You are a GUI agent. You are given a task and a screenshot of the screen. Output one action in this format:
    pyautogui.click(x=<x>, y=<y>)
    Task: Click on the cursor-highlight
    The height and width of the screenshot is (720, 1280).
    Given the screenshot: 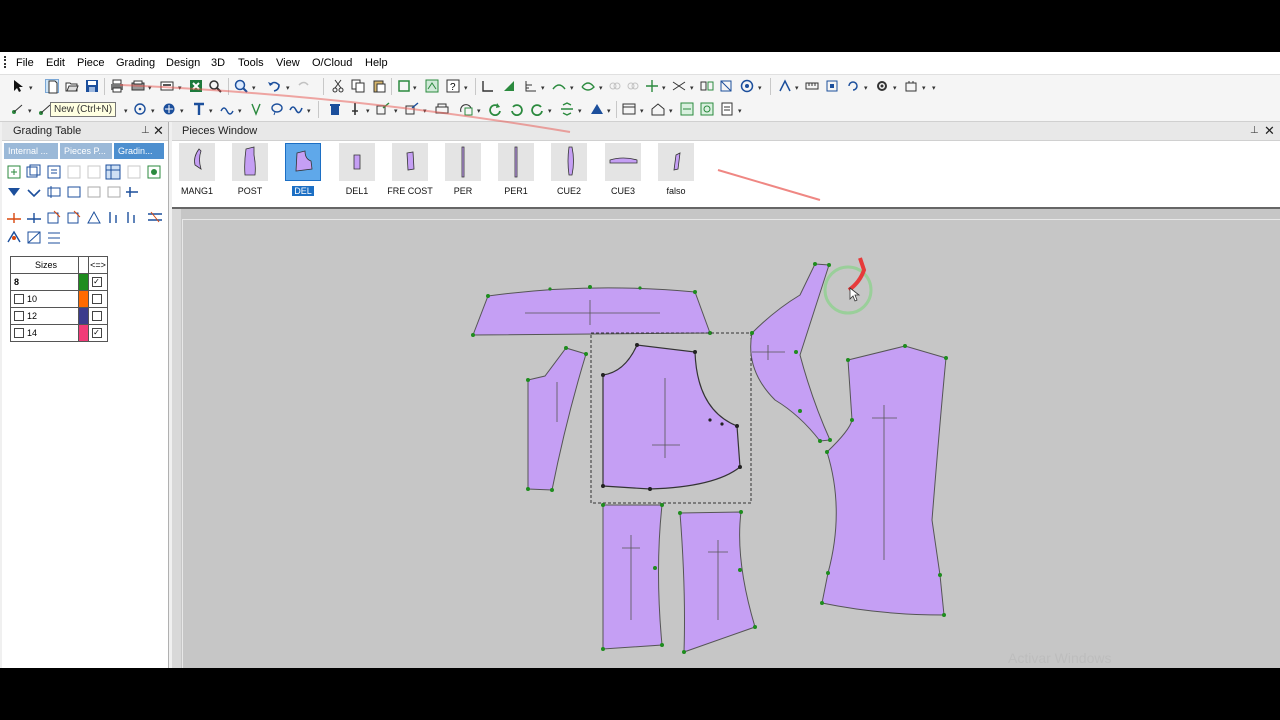 What is the action you would take?
    pyautogui.click(x=848, y=286)
    